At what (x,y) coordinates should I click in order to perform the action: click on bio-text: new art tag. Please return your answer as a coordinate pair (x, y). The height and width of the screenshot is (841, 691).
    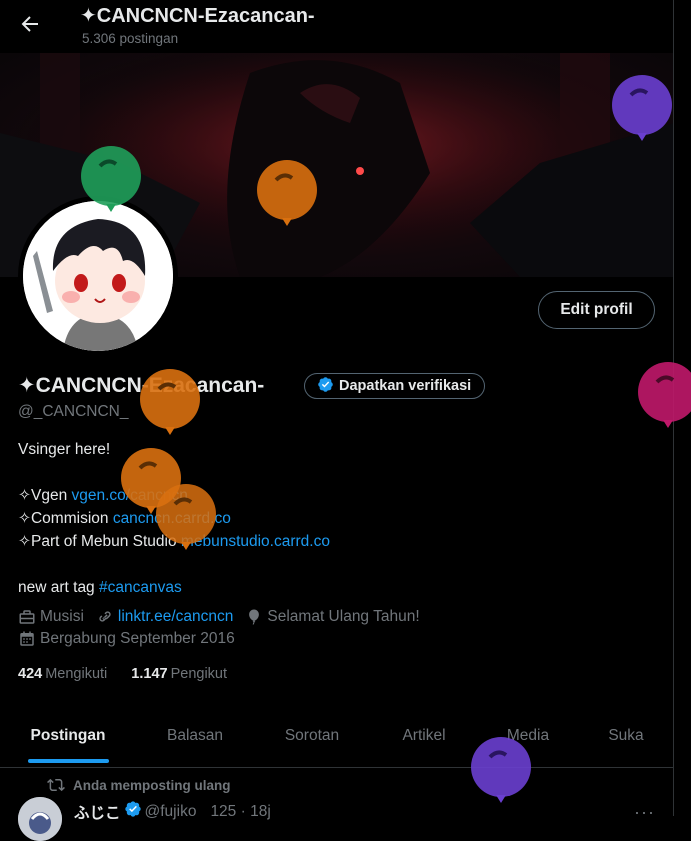
    Looking at the image, I should click on (58, 587).